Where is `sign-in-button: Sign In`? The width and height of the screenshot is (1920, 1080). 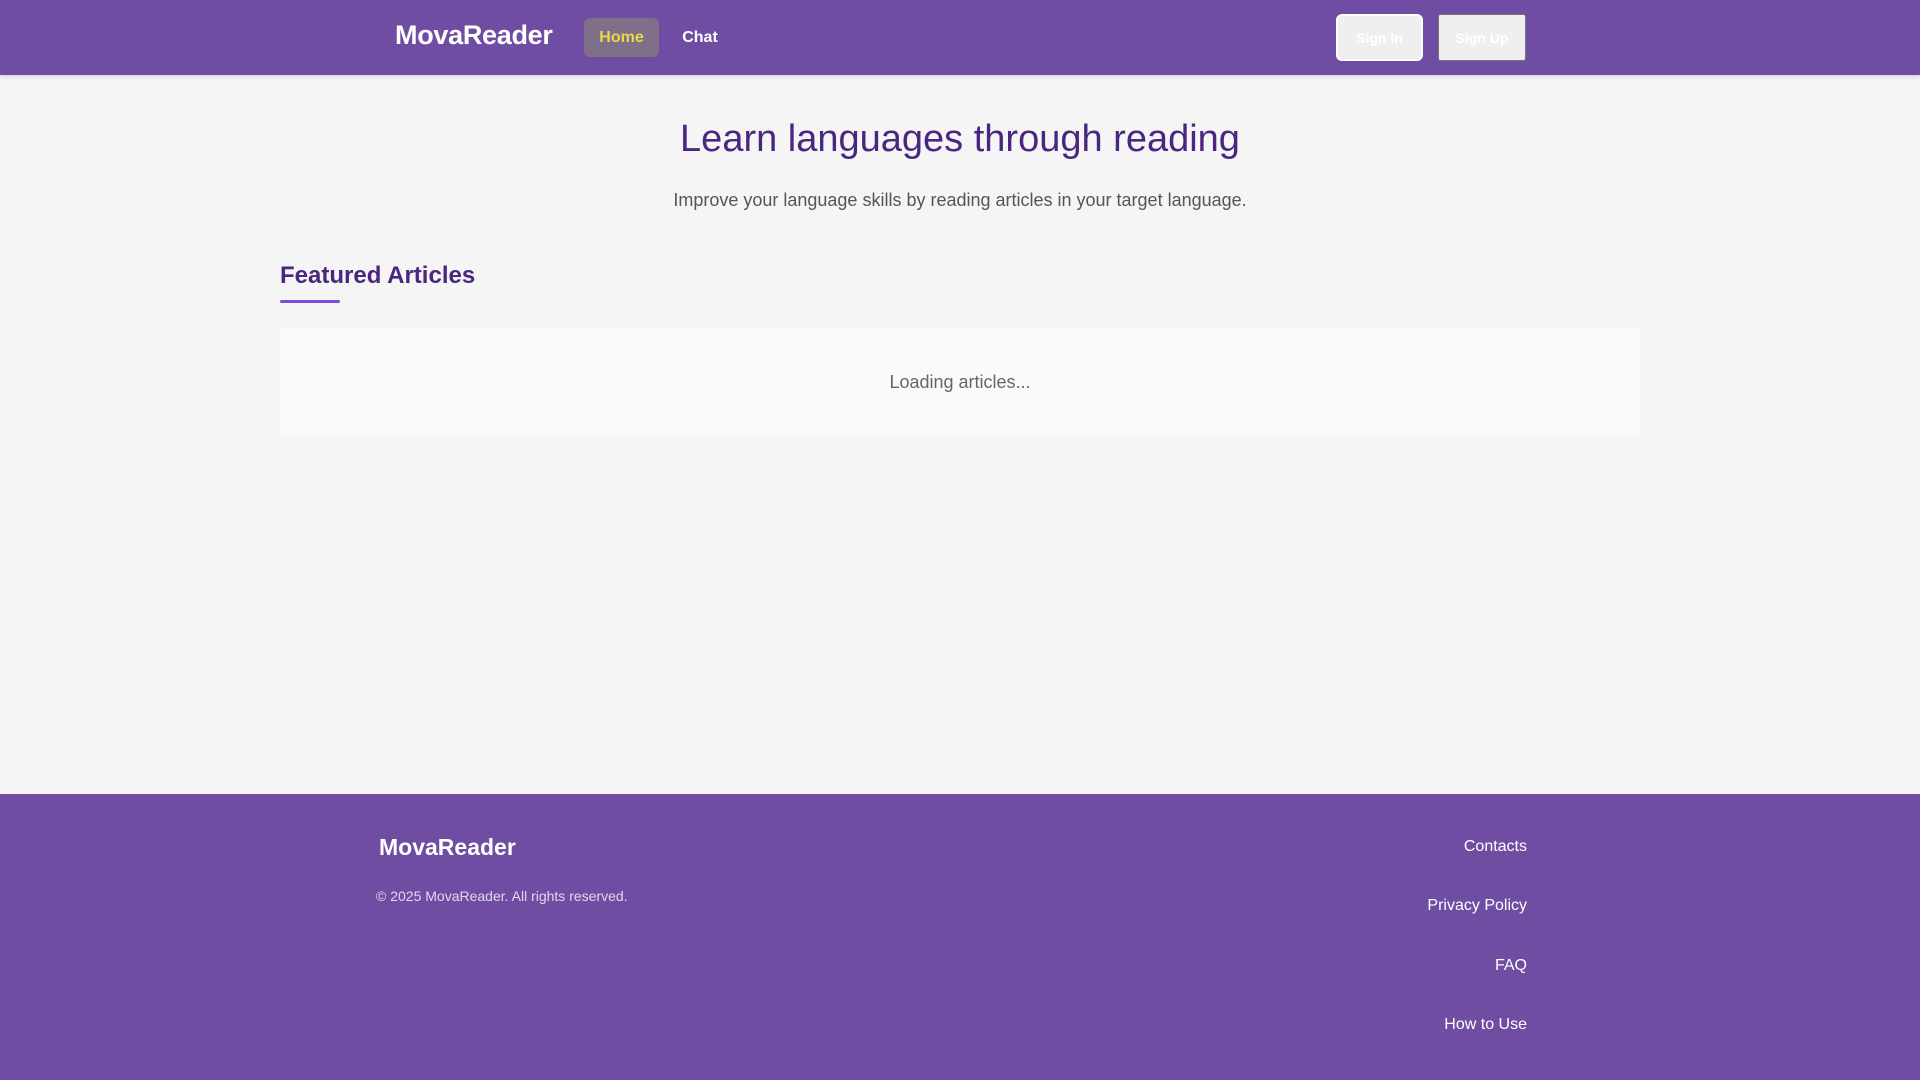 sign-in-button: Sign In is located at coordinates (1379, 37).